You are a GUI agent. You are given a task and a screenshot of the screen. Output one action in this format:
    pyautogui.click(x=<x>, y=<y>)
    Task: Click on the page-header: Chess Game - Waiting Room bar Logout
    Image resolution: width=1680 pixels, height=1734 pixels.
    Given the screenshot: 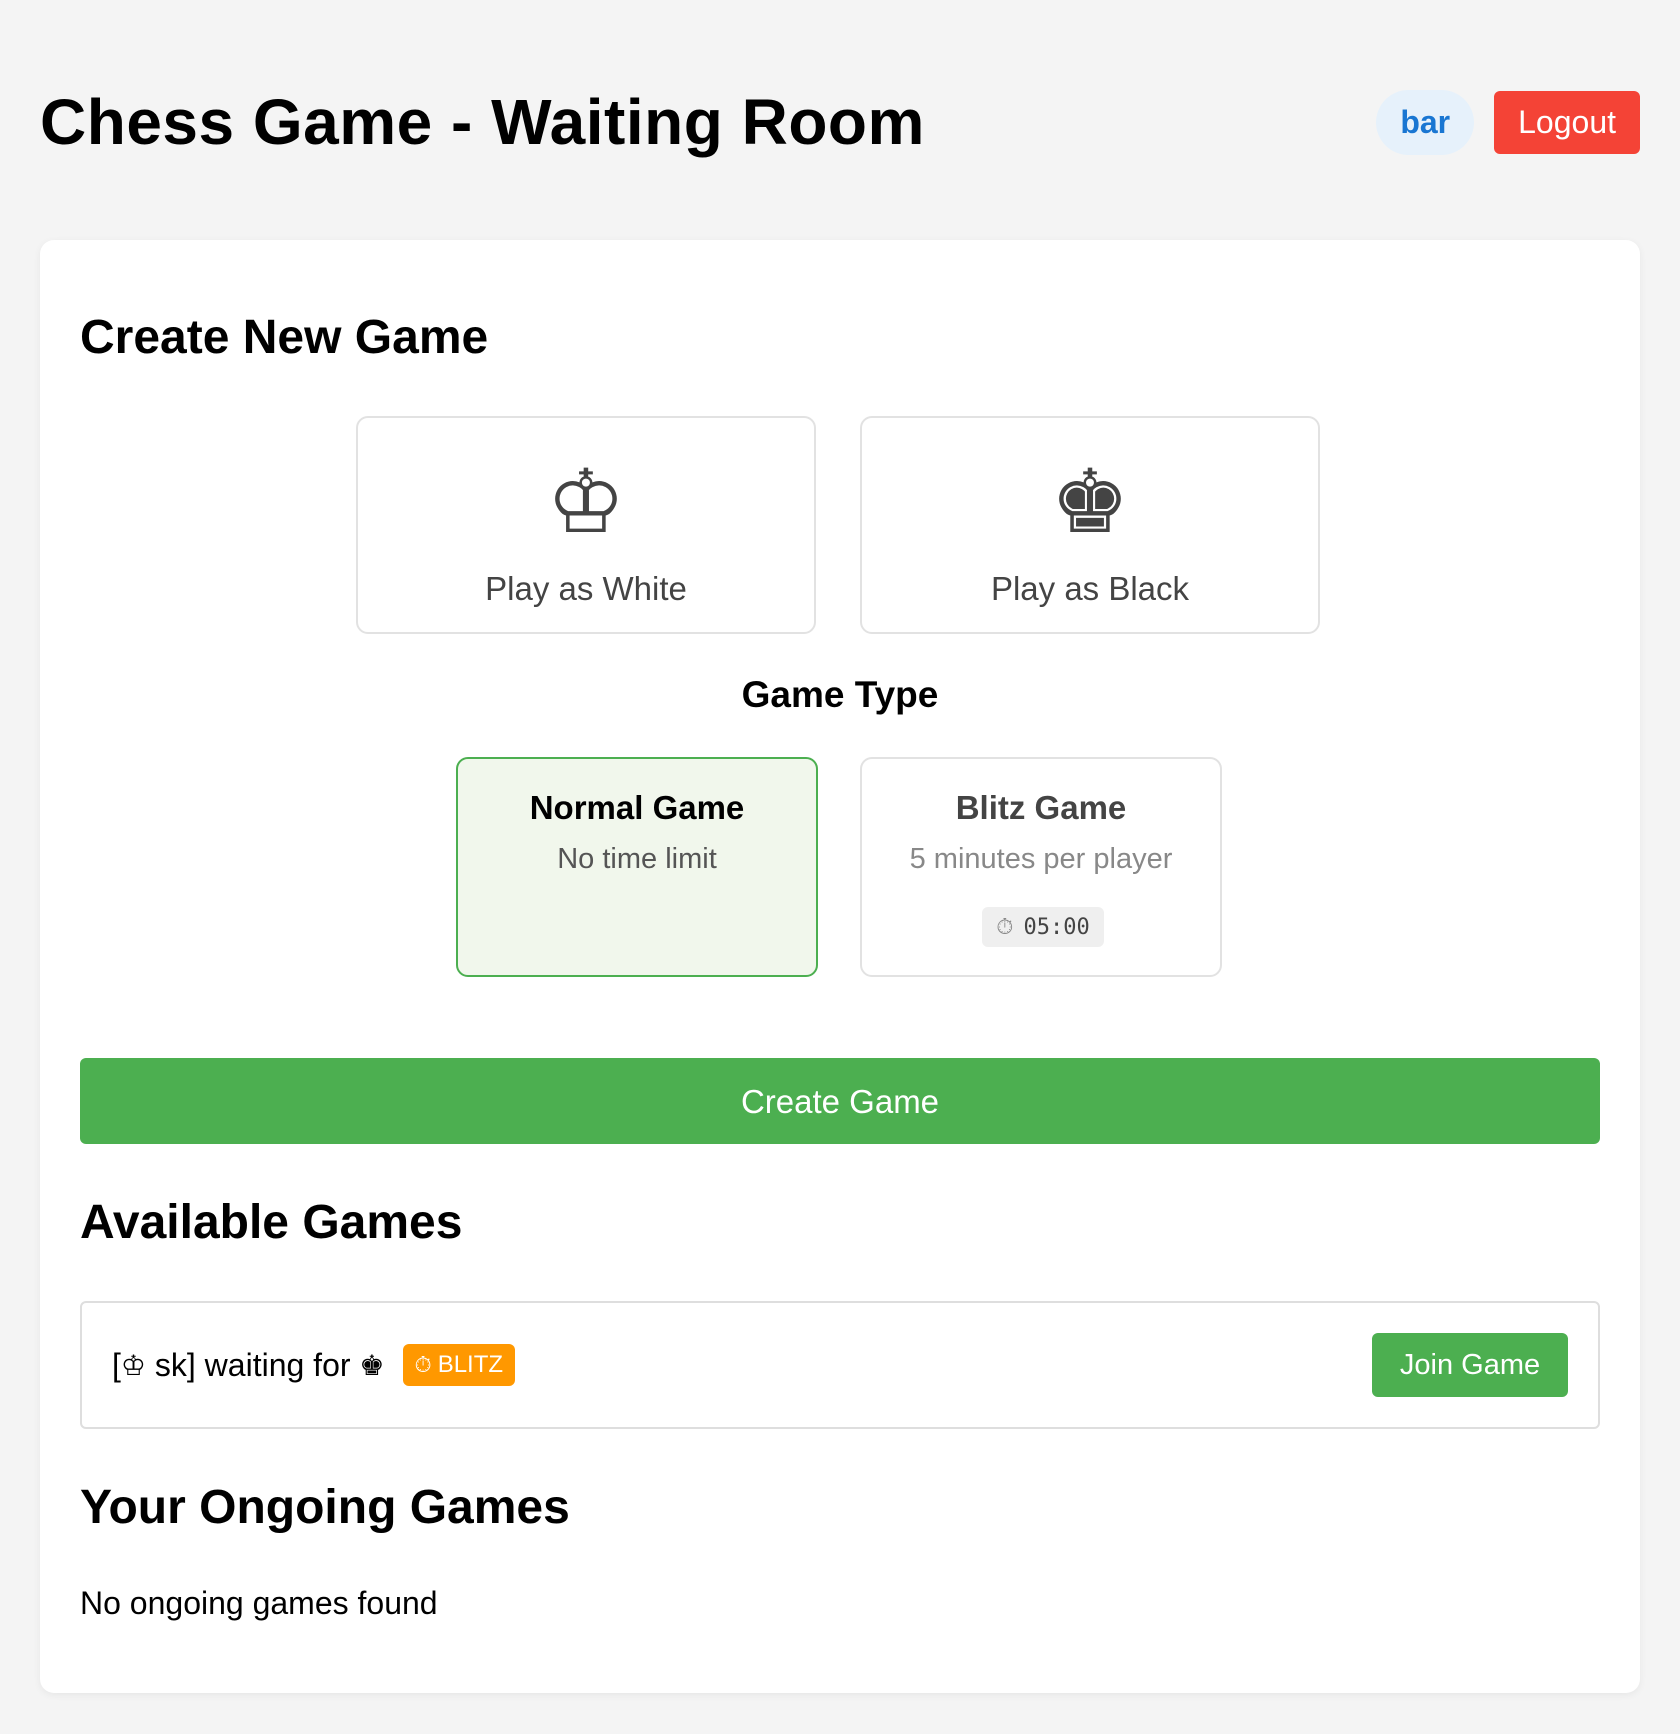 What is the action you would take?
    pyautogui.click(x=840, y=122)
    